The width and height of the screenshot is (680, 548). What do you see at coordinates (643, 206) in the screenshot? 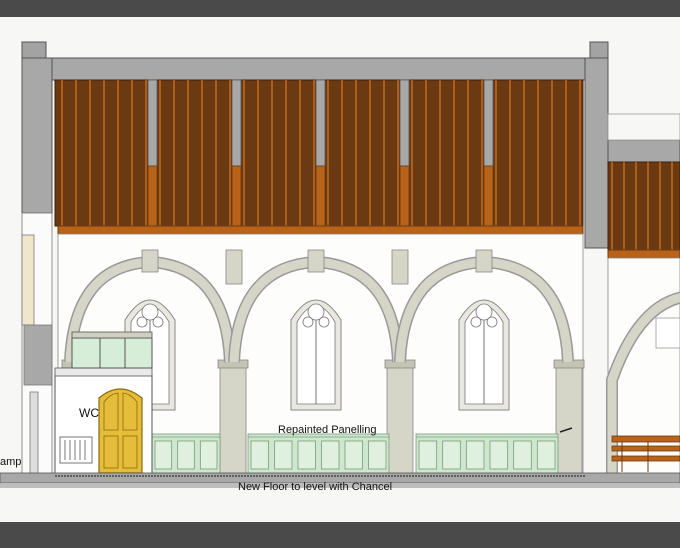
I see `chancel-ceiling` at bounding box center [643, 206].